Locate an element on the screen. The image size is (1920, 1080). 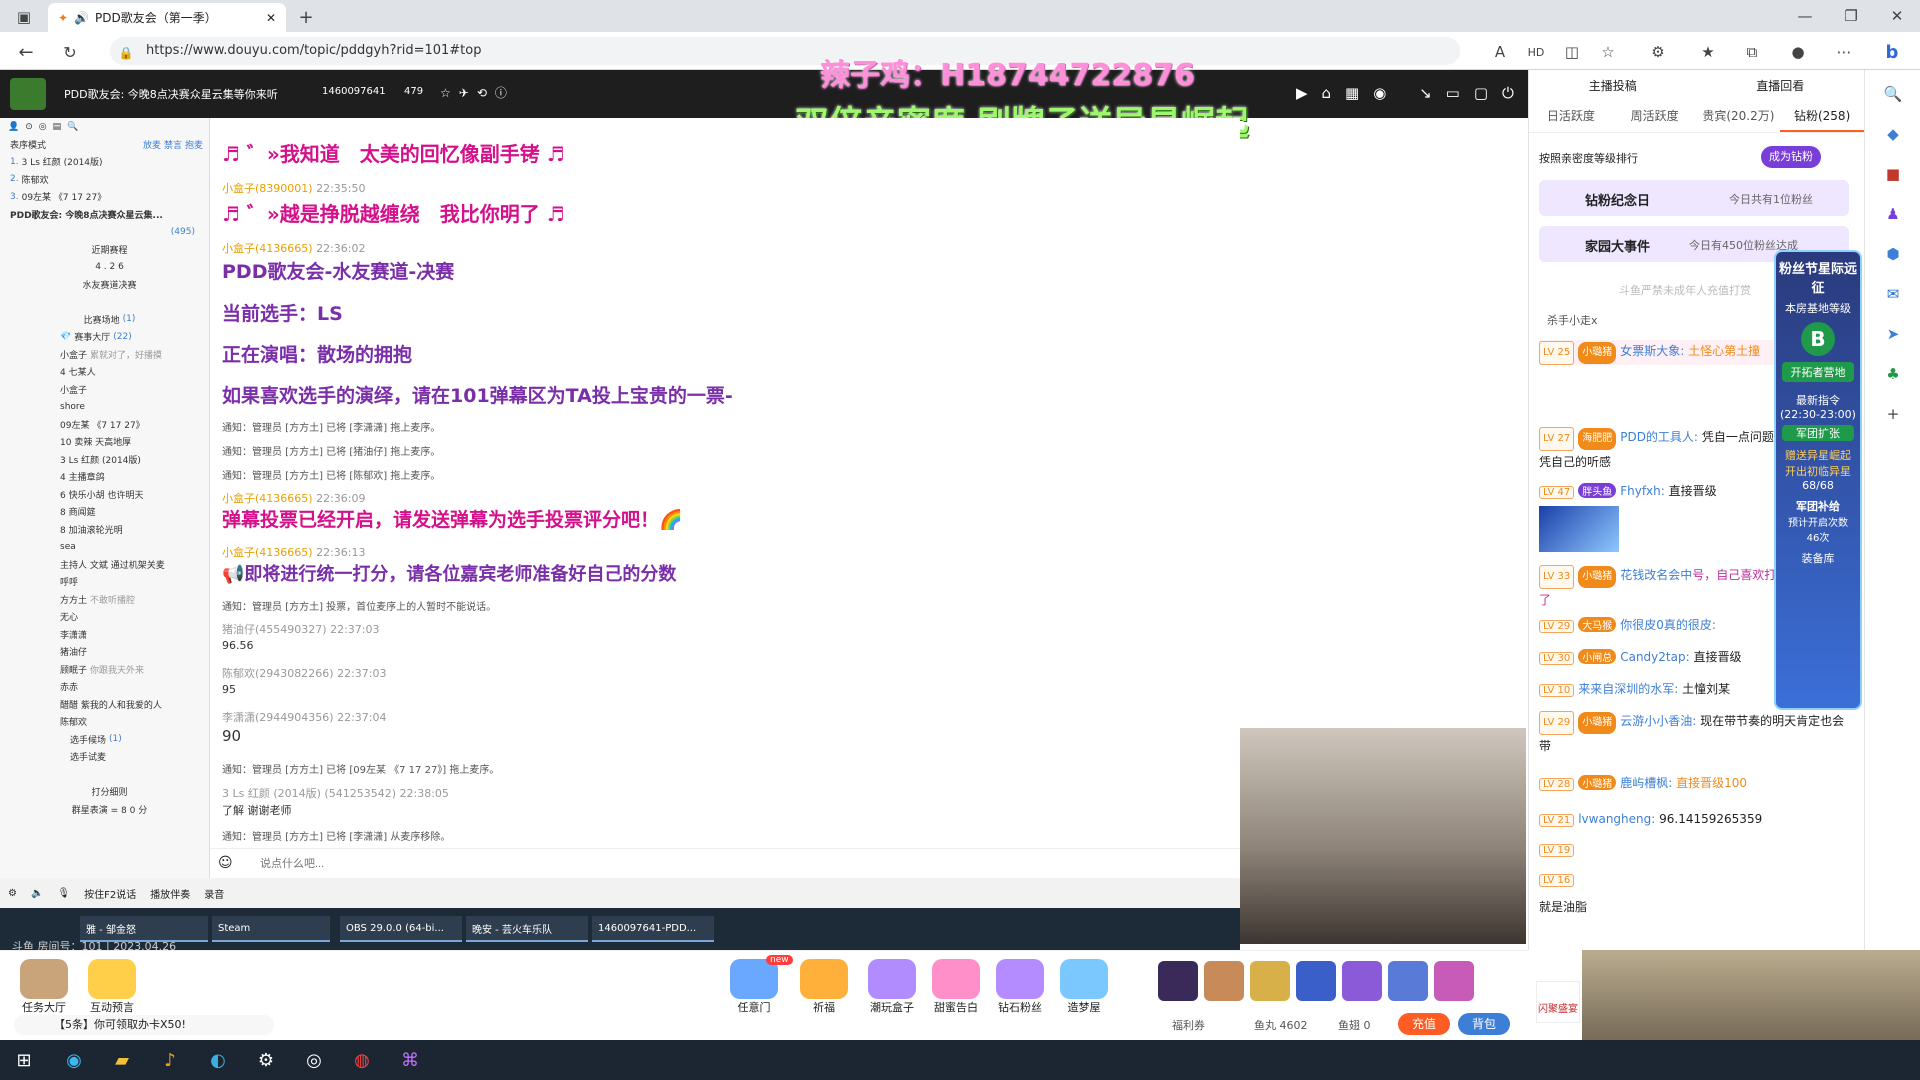
settings-icon: ⚙ is located at coordinates (12, 893).